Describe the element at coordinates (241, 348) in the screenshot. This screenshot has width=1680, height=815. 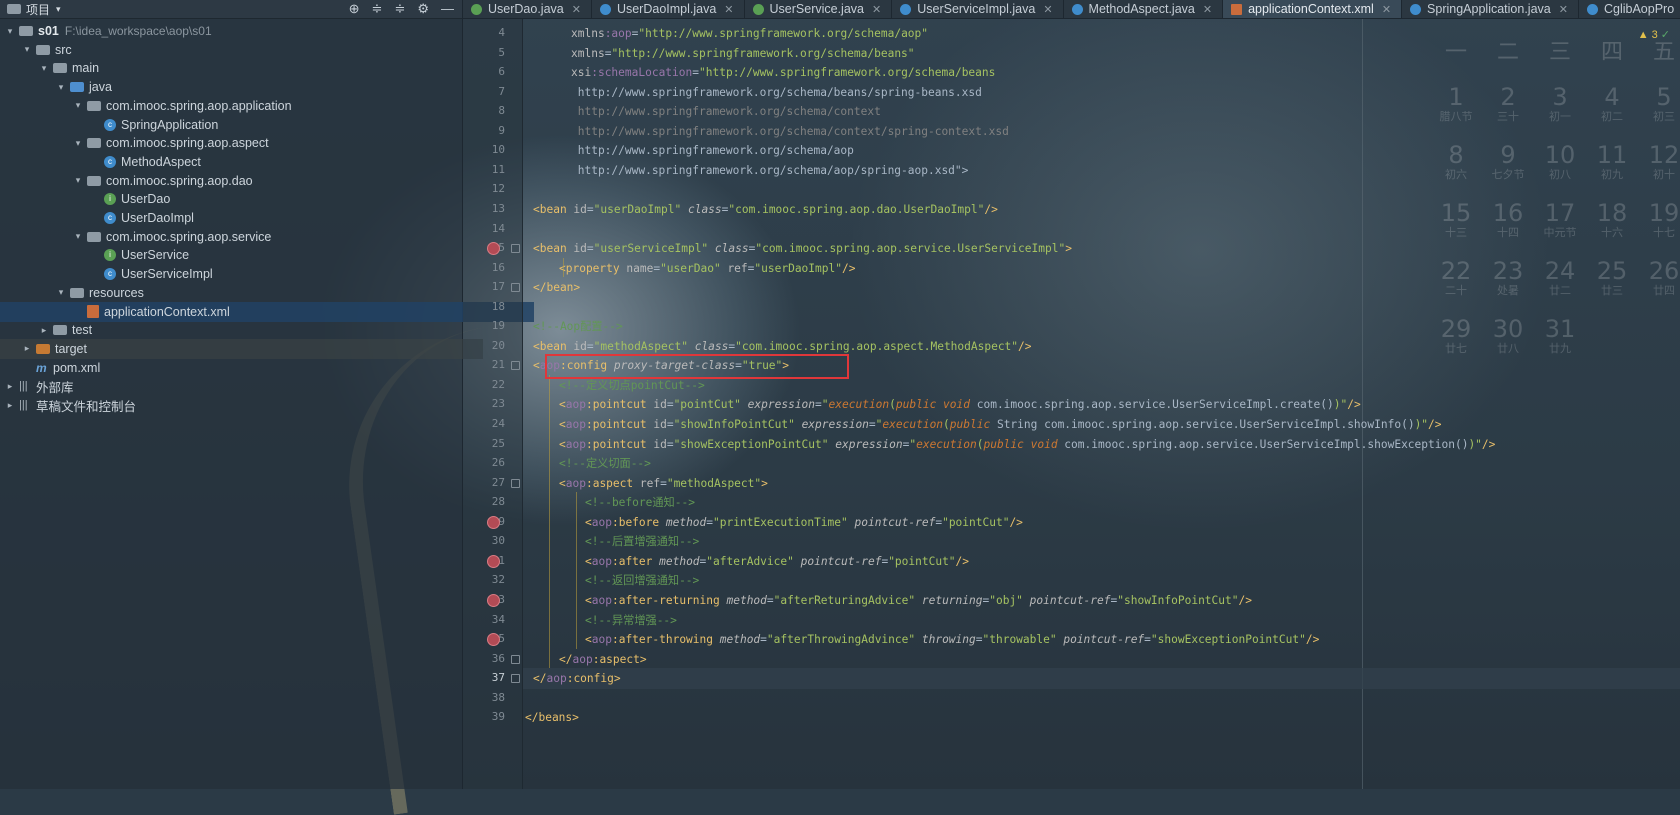
I see `tree-item: ▸ target` at that location.